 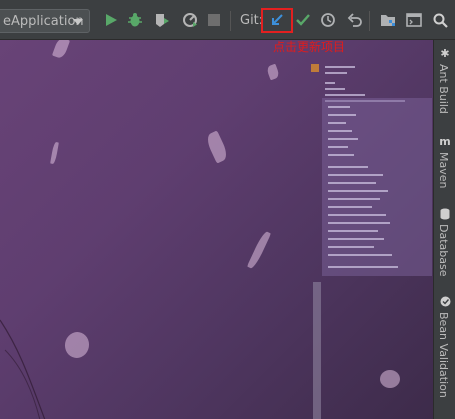 I want to click on code-minimap-header, so click(x=370, y=80).